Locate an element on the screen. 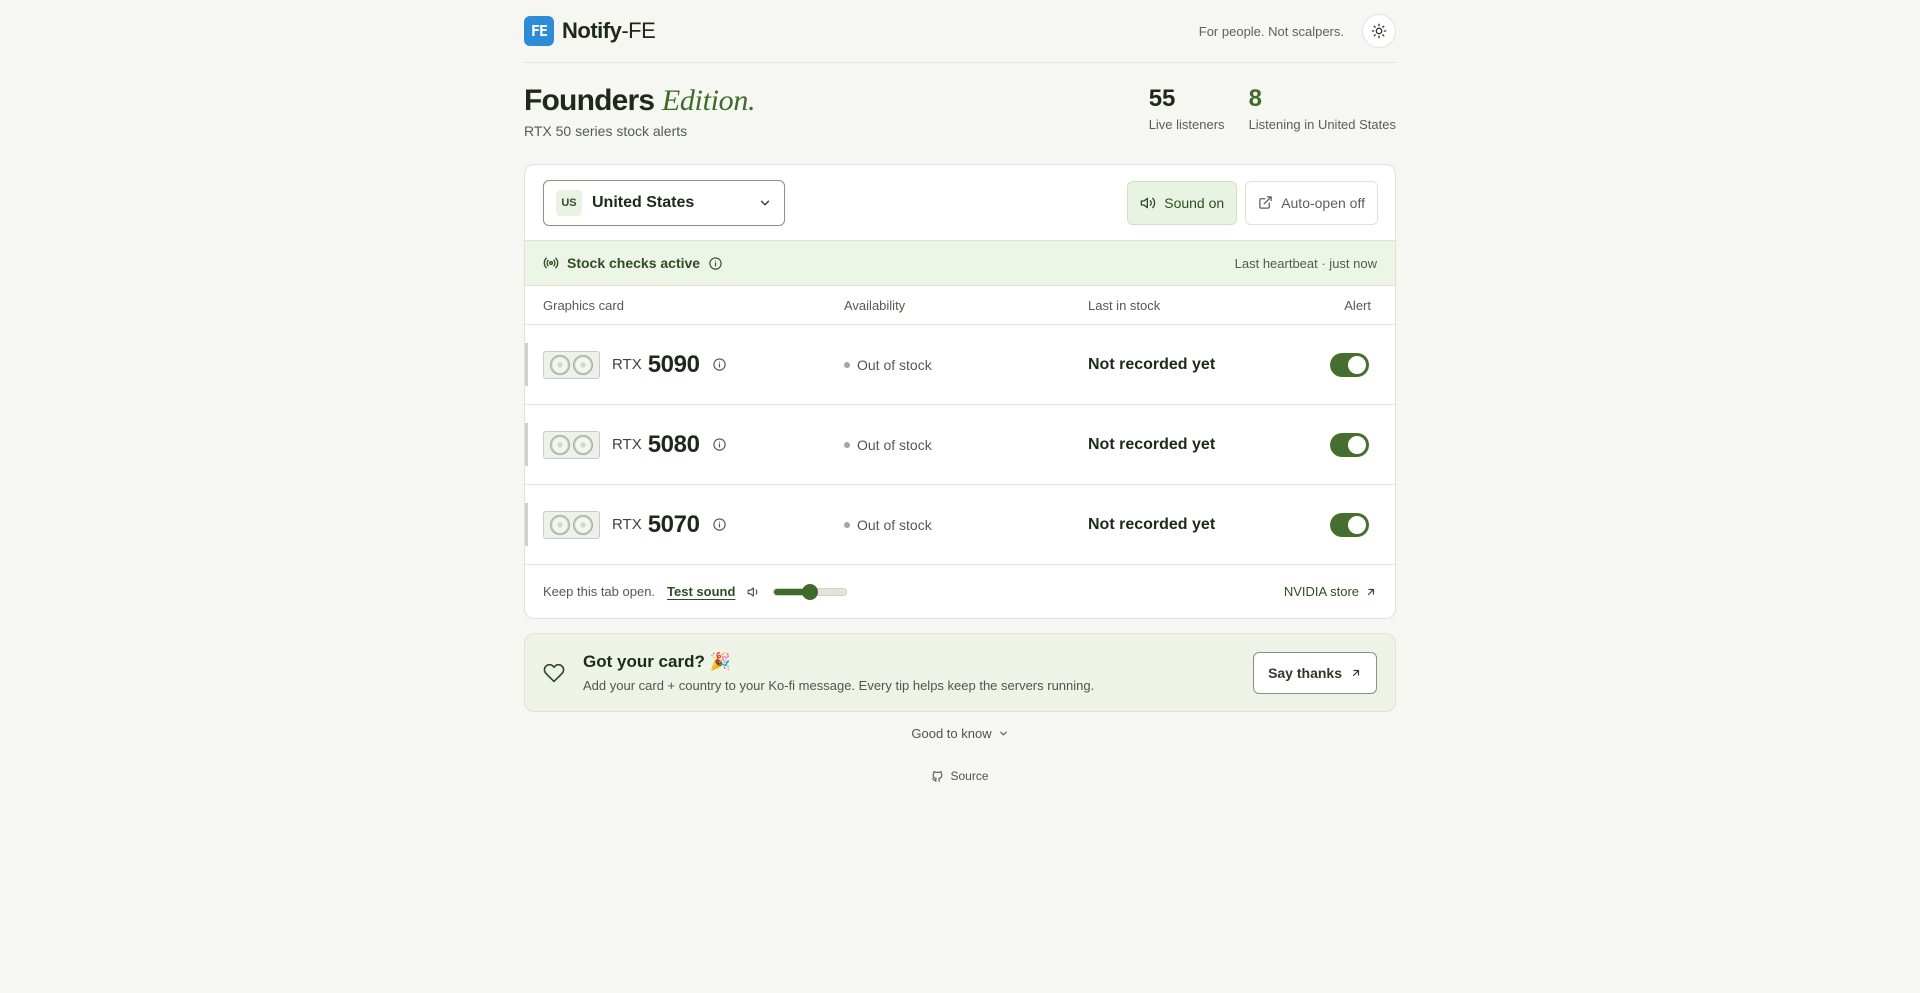 This screenshot has height=993, width=1920. sound-label: Sound on is located at coordinates (1194, 202).